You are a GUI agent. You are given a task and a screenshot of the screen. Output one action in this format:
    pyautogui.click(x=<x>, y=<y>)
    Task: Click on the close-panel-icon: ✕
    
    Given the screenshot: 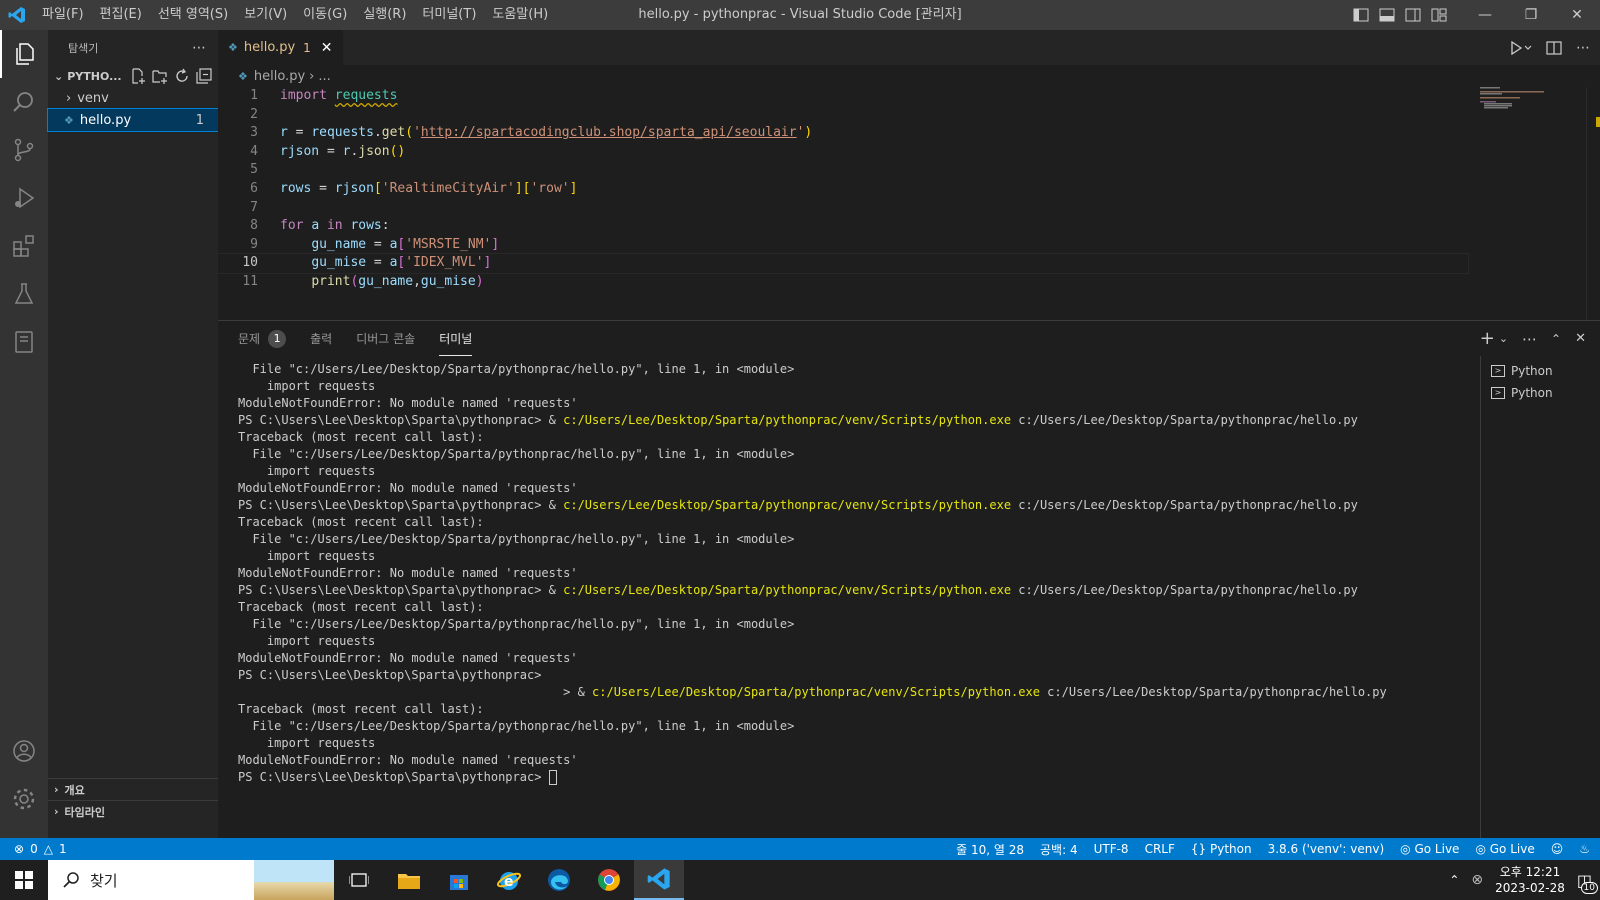 What is the action you would take?
    pyautogui.click(x=1580, y=338)
    